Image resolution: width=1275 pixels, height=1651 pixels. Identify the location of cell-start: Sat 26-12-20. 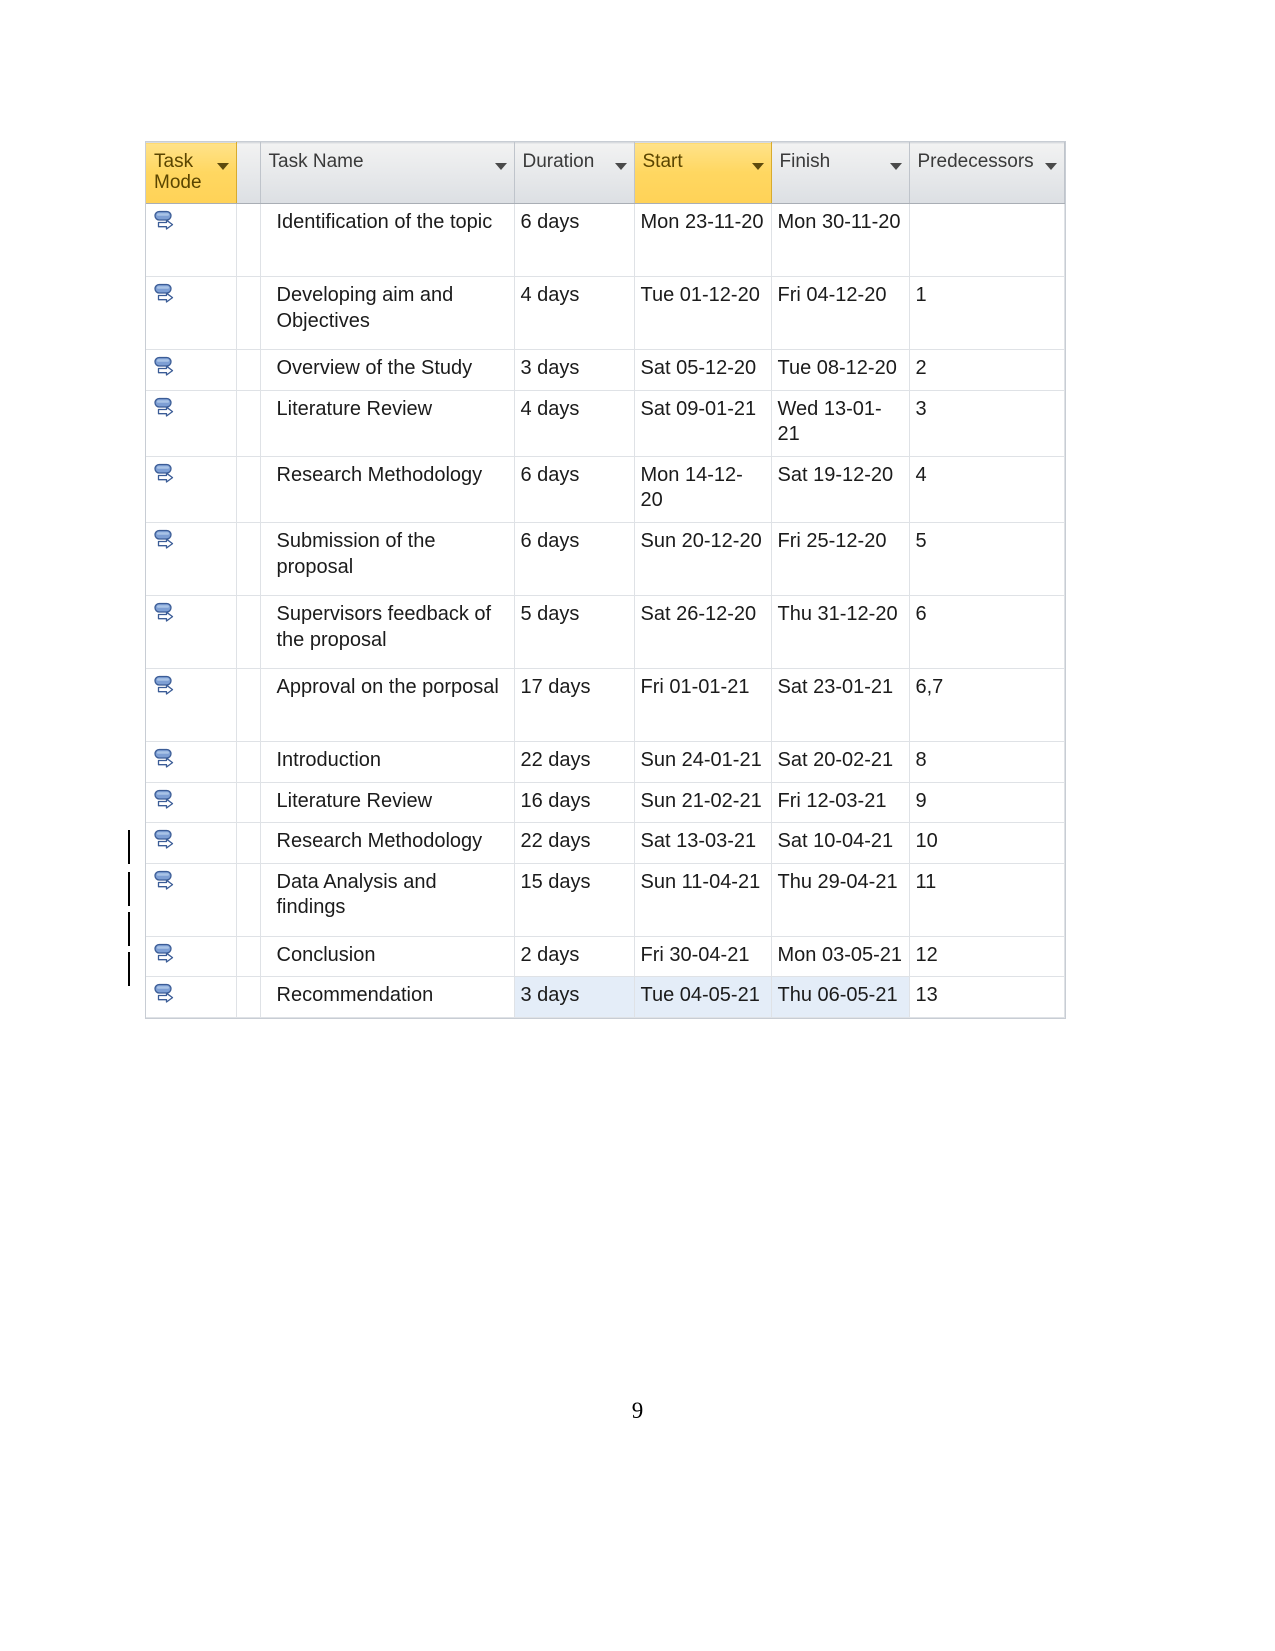
(703, 632).